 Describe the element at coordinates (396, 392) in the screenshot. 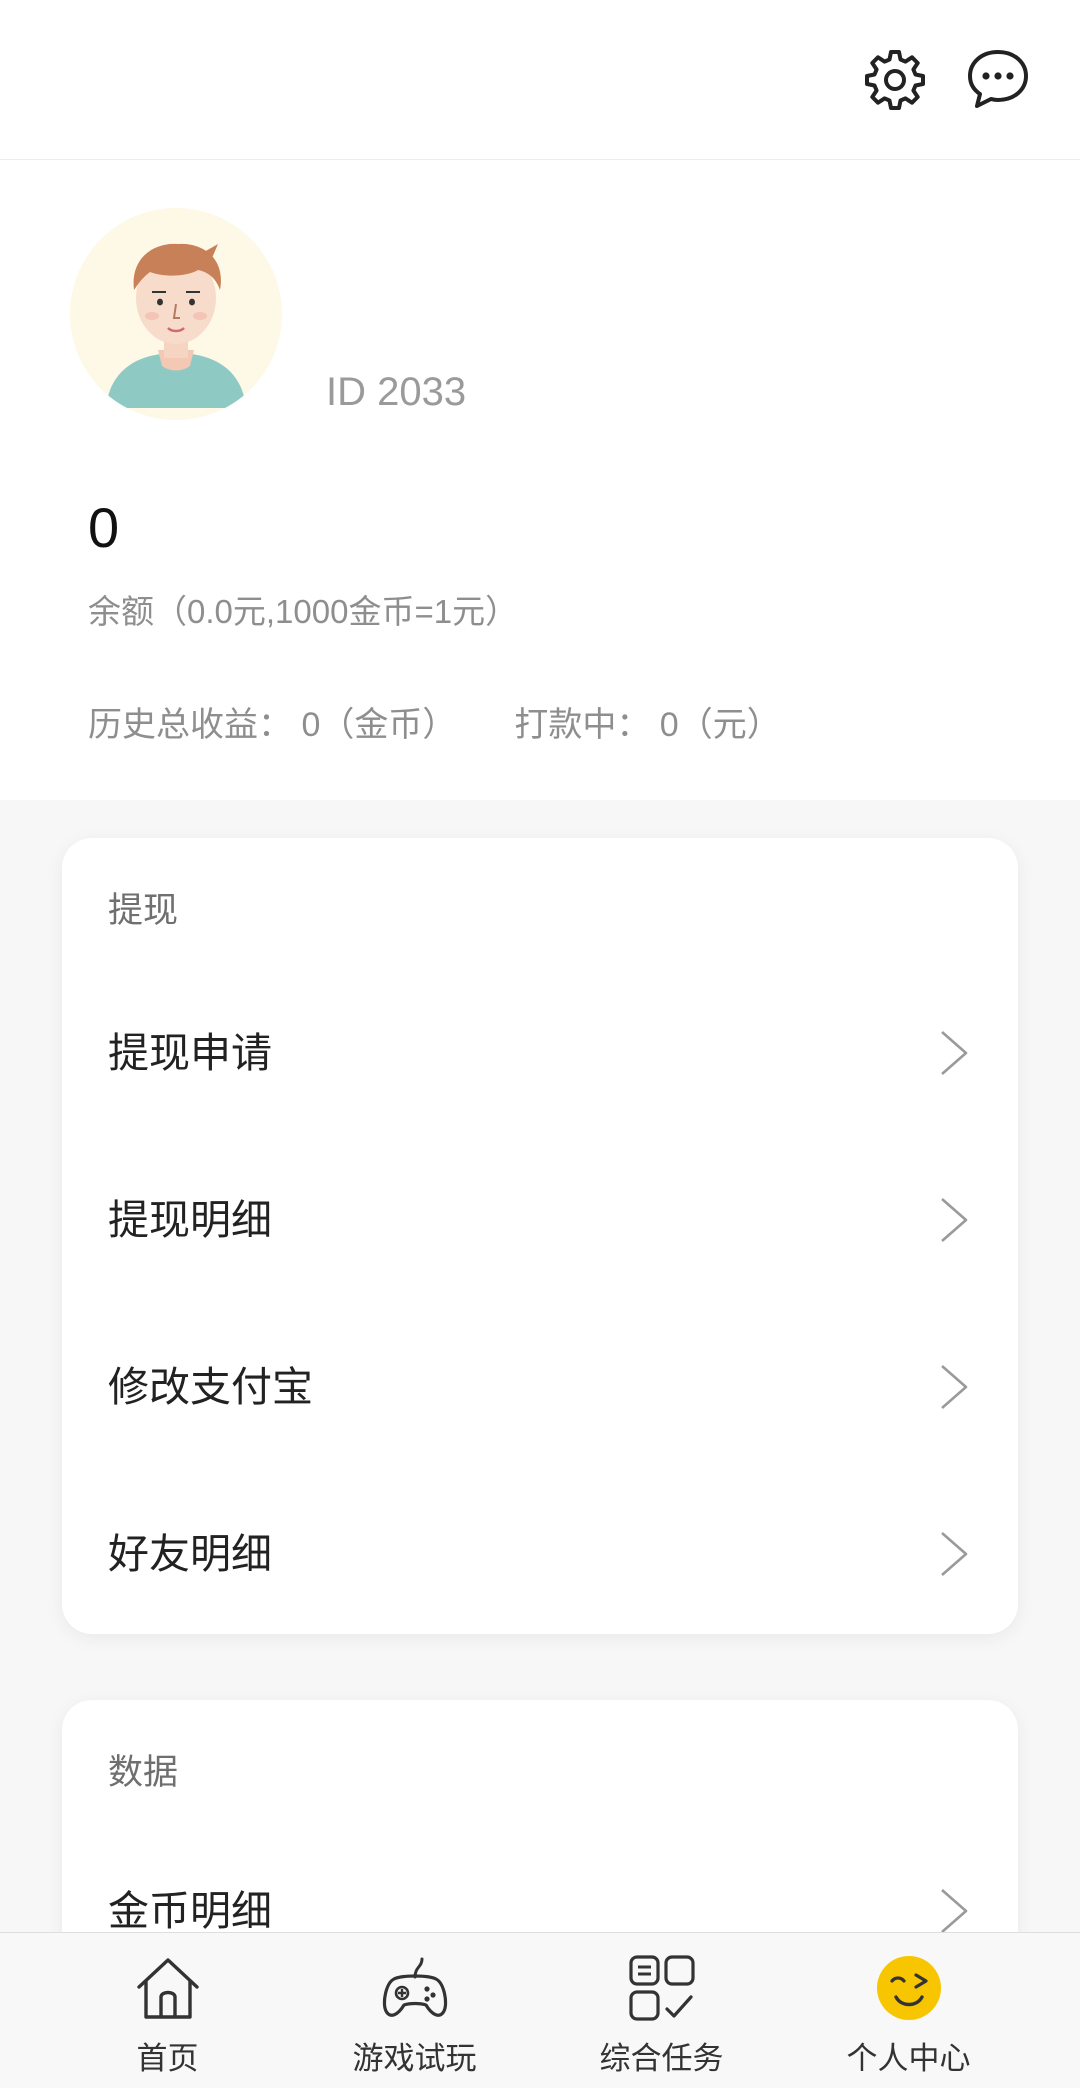

I see `user-id: ID 2033` at that location.